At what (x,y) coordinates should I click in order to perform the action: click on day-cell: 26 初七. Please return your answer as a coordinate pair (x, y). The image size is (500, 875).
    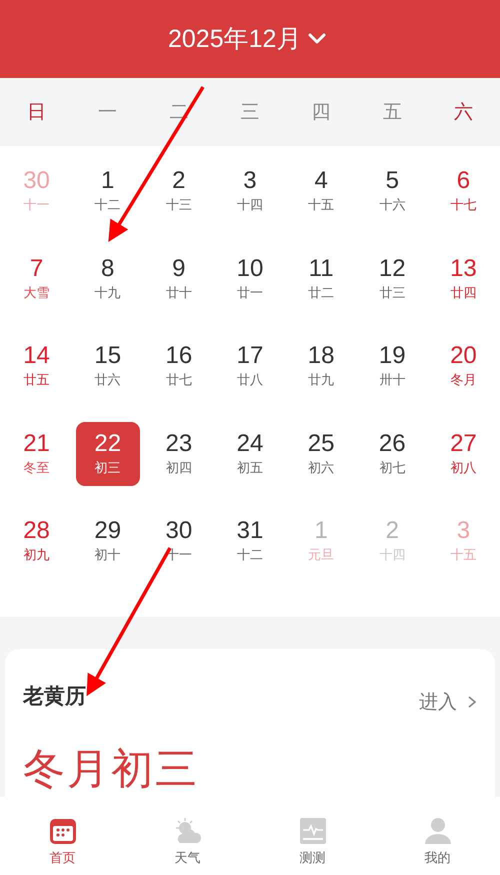
    Looking at the image, I should click on (392, 454).